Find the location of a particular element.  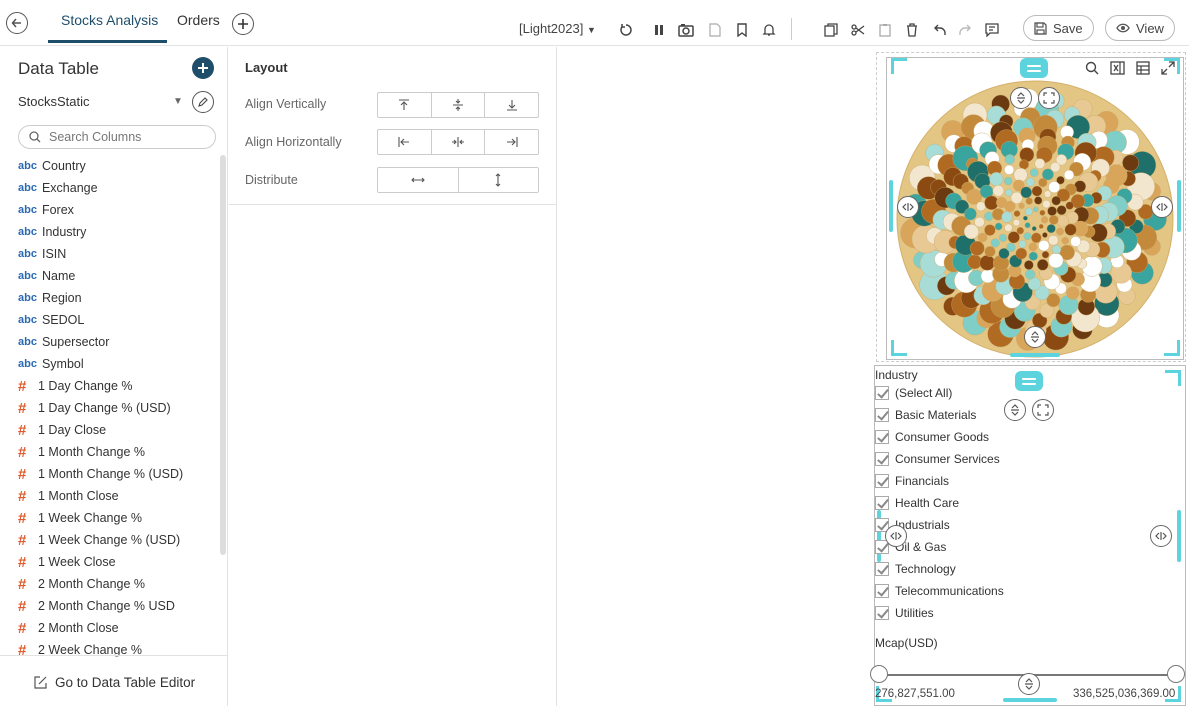

column-item: #1 Month Change % (USD) is located at coordinates (100, 474).